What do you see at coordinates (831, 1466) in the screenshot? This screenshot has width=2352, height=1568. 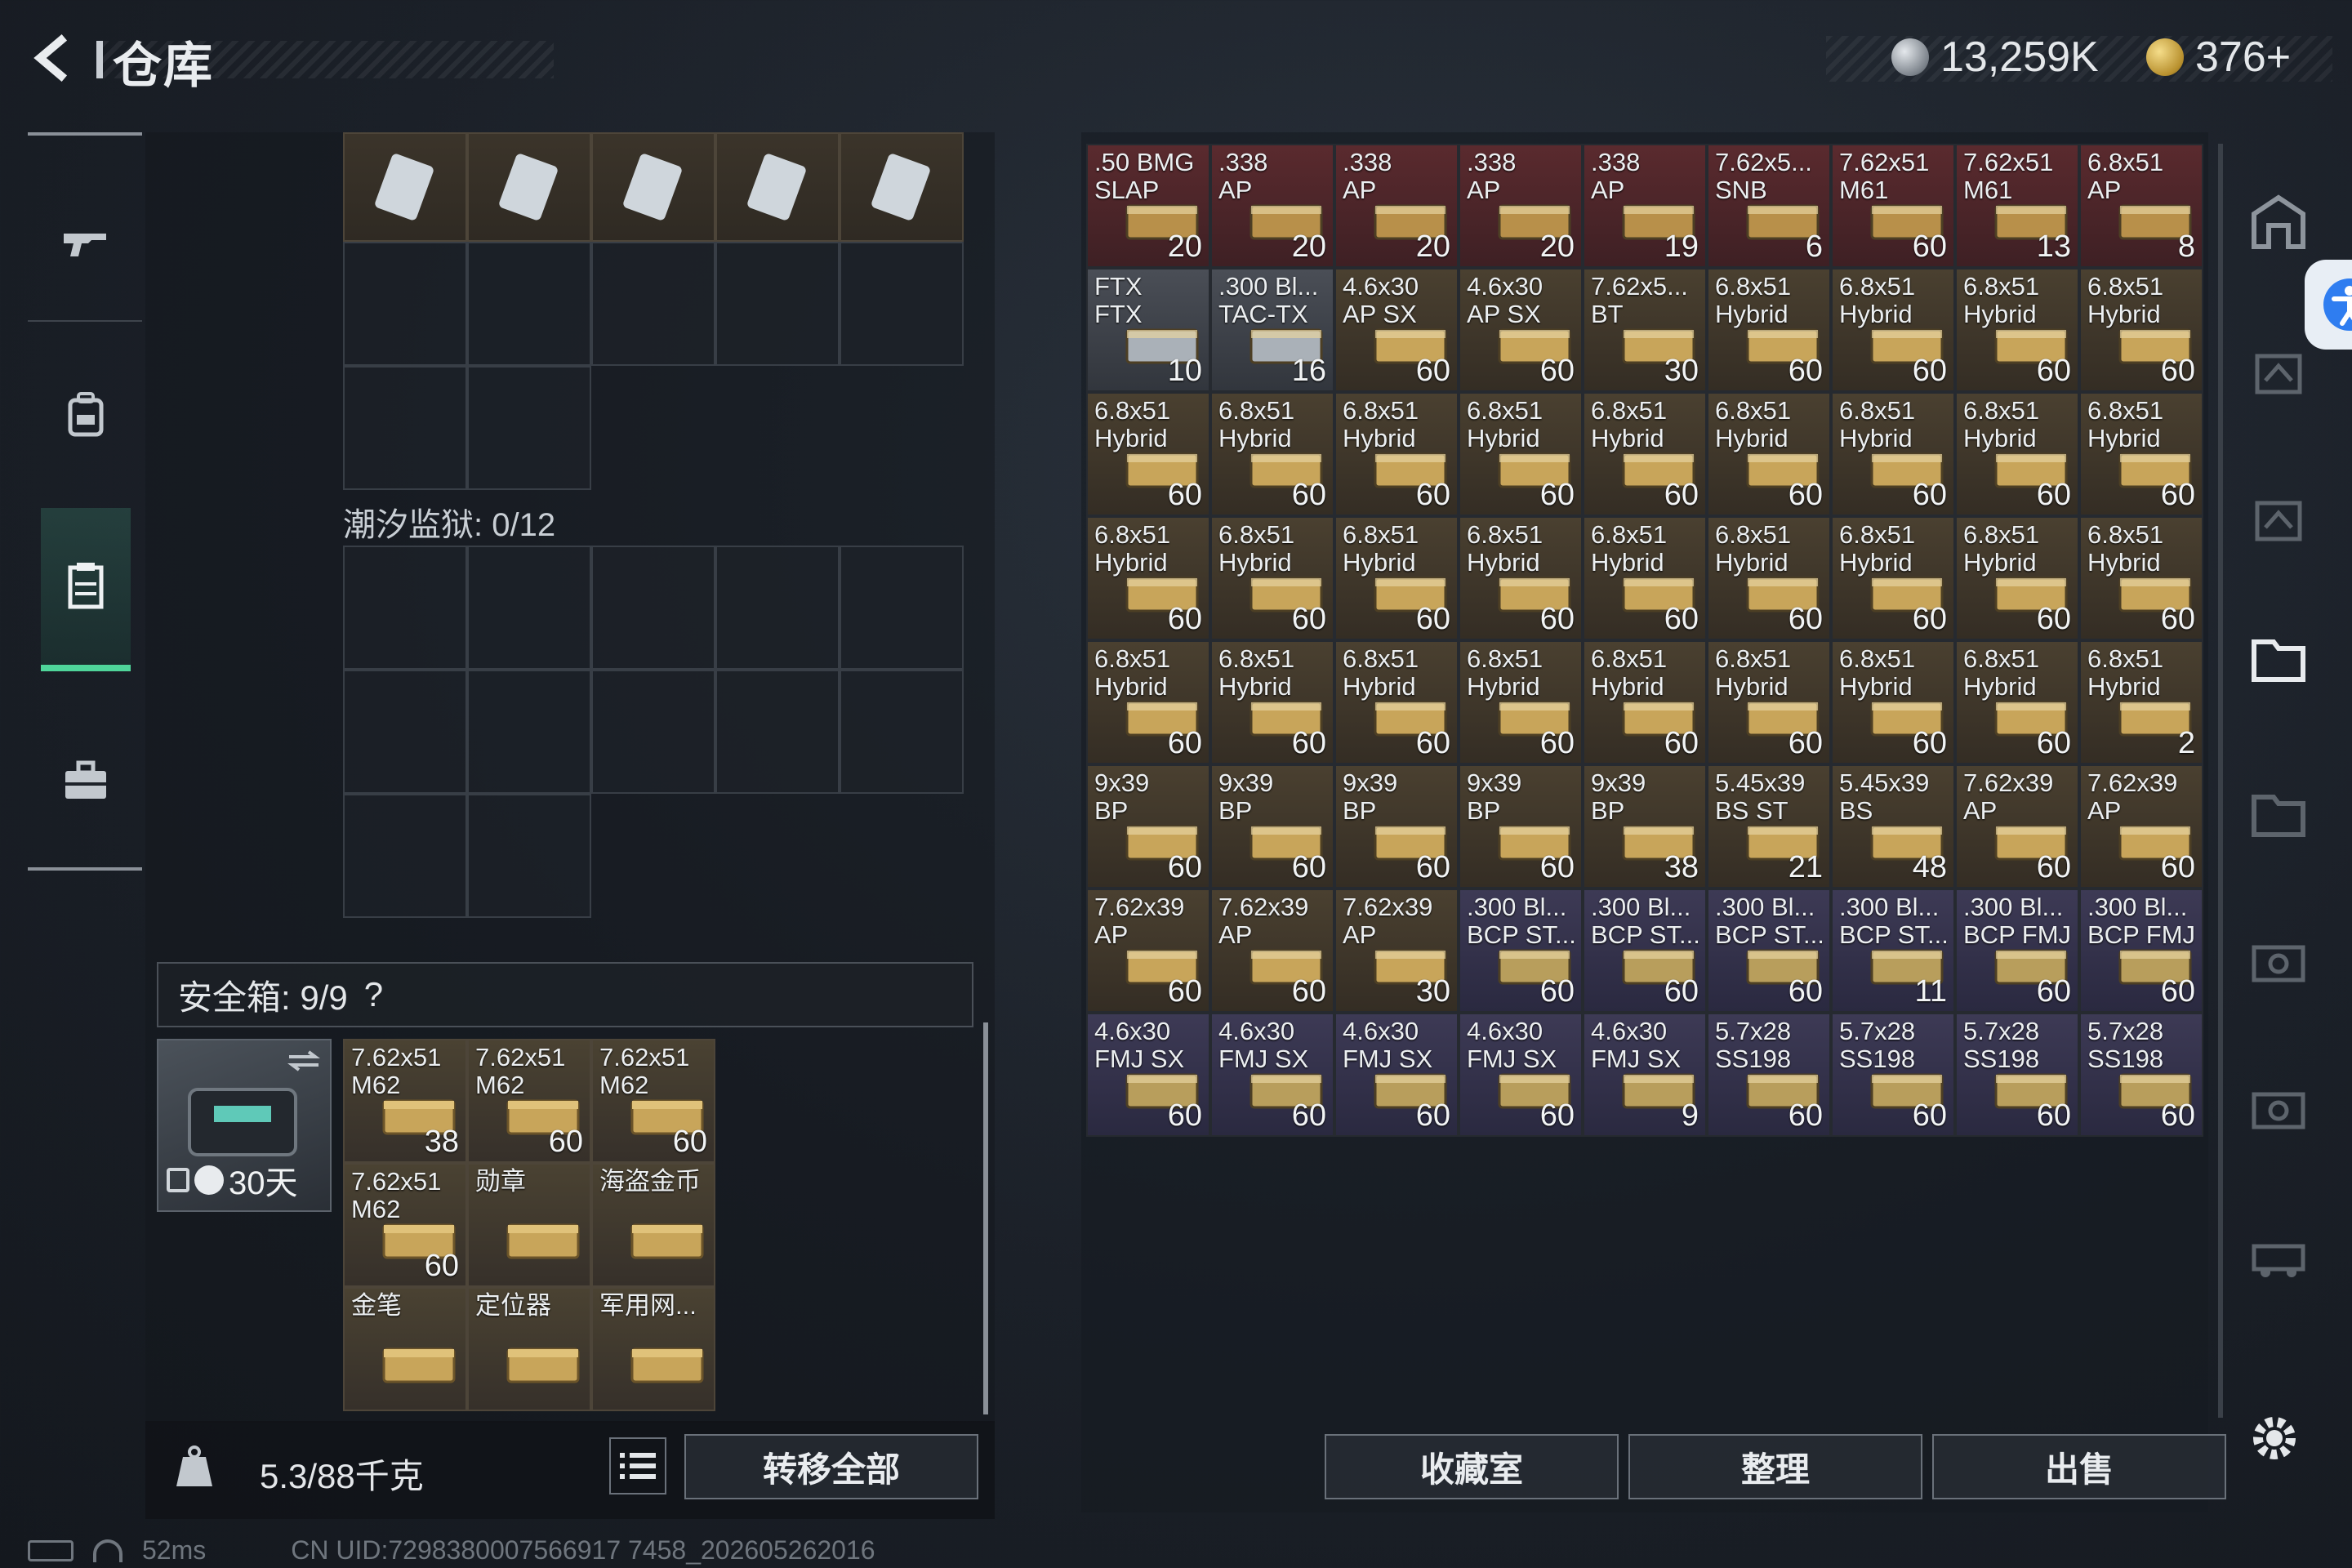 I see `transfer-all-button: 转移全部` at bounding box center [831, 1466].